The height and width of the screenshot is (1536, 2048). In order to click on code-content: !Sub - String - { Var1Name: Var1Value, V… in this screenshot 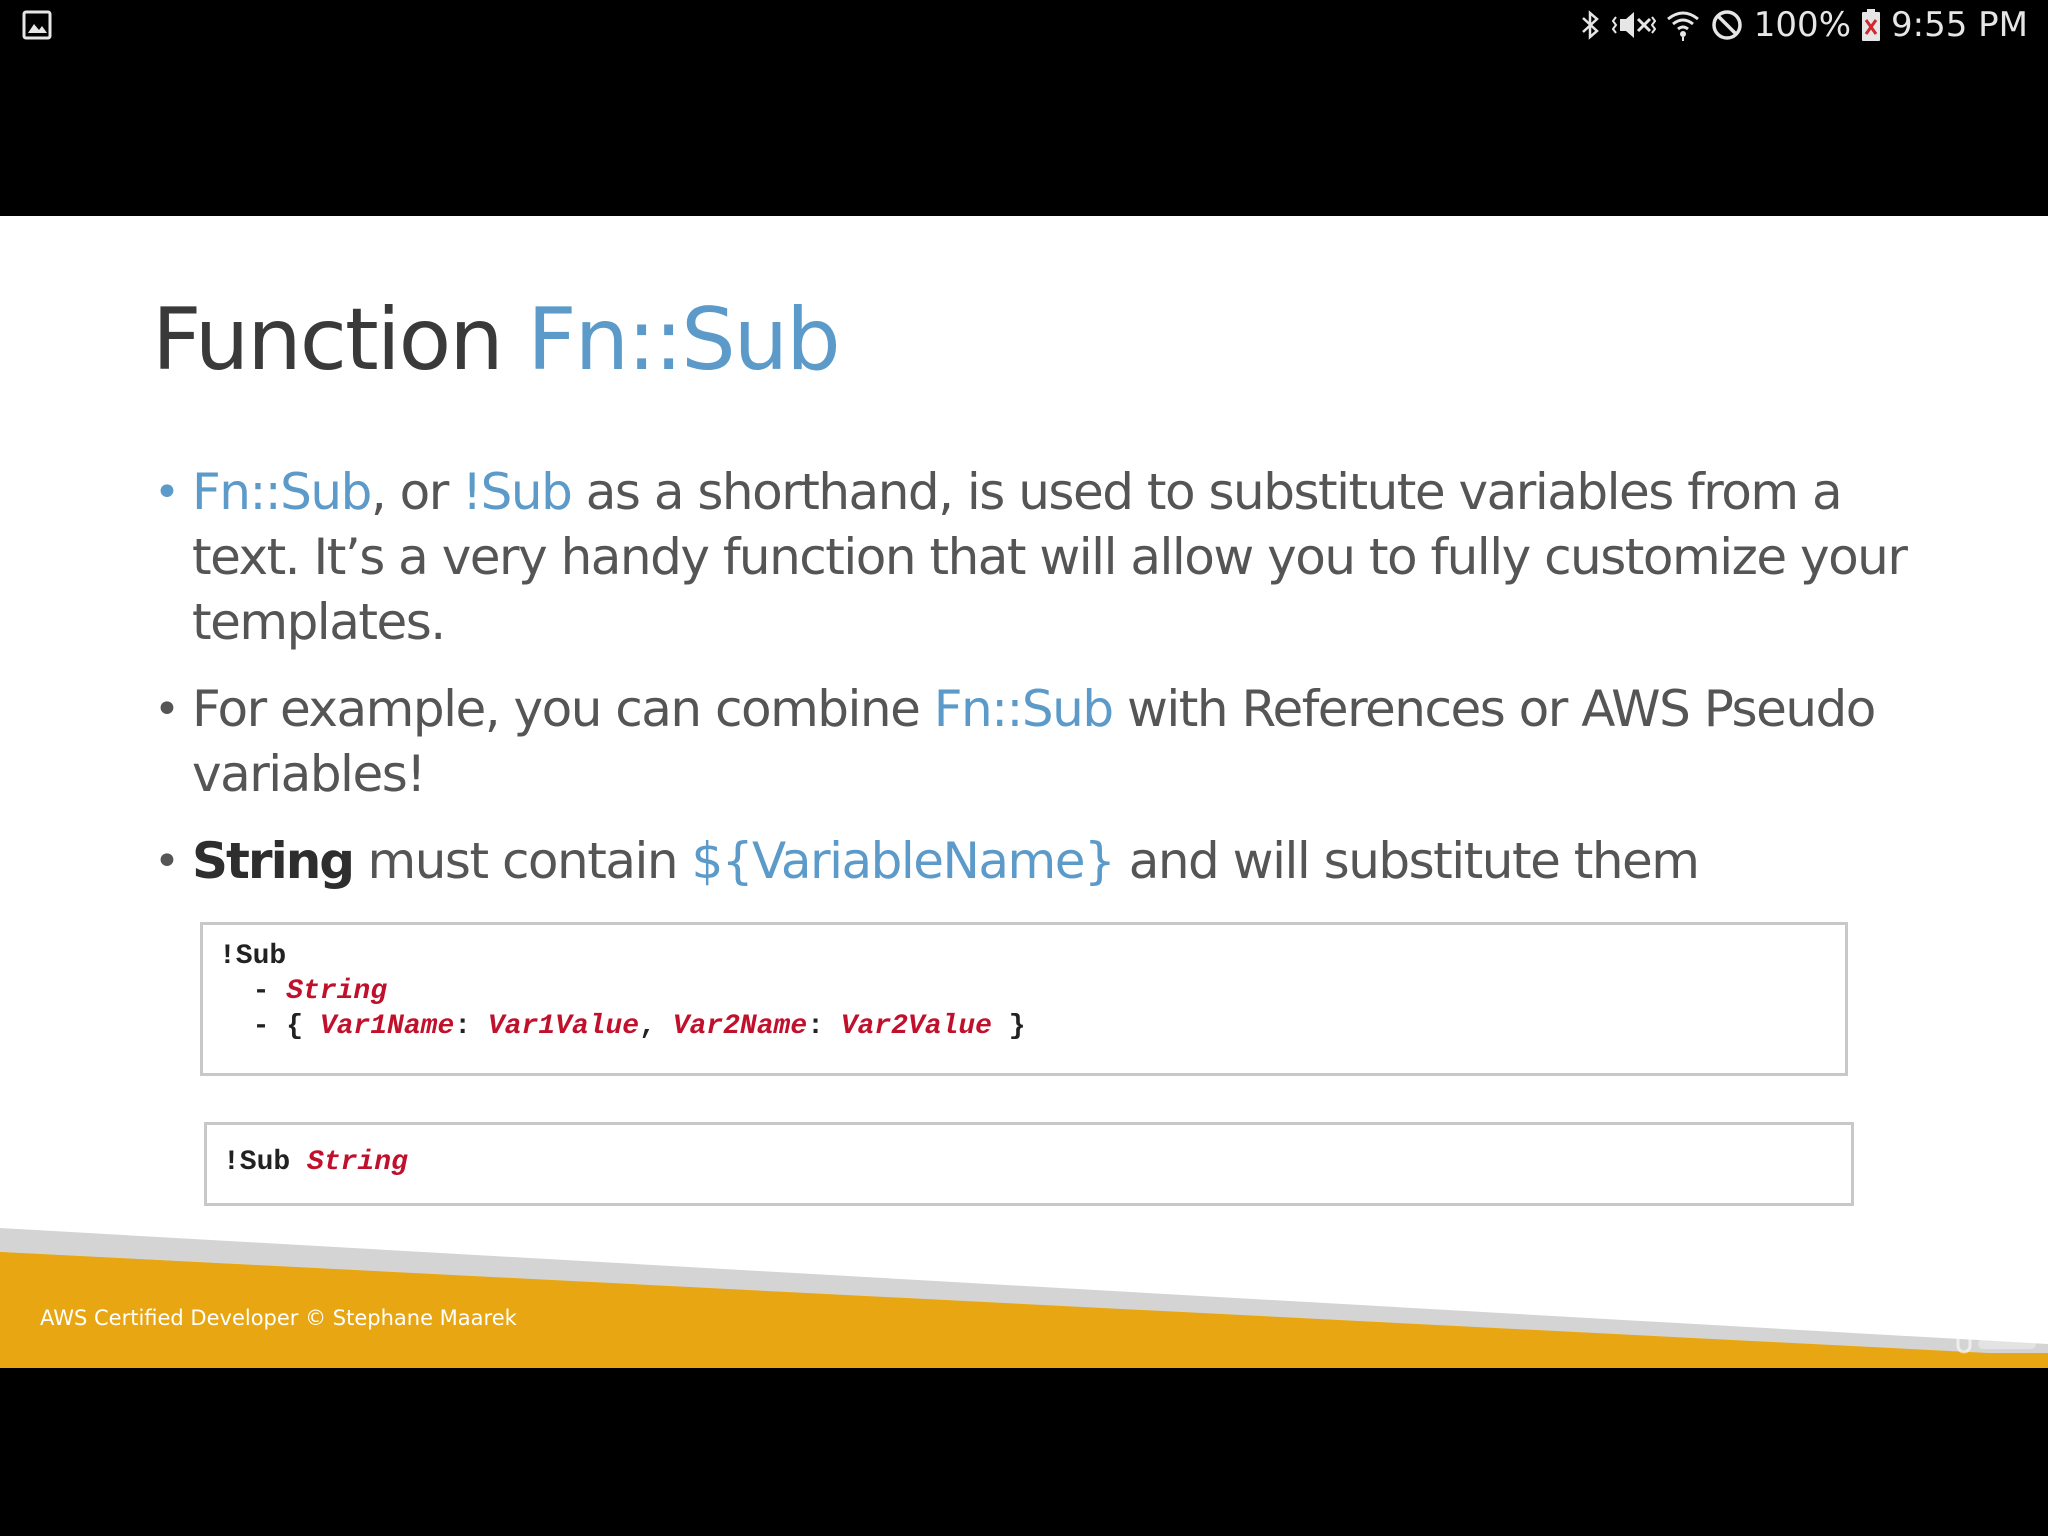, I will do `click(622, 991)`.